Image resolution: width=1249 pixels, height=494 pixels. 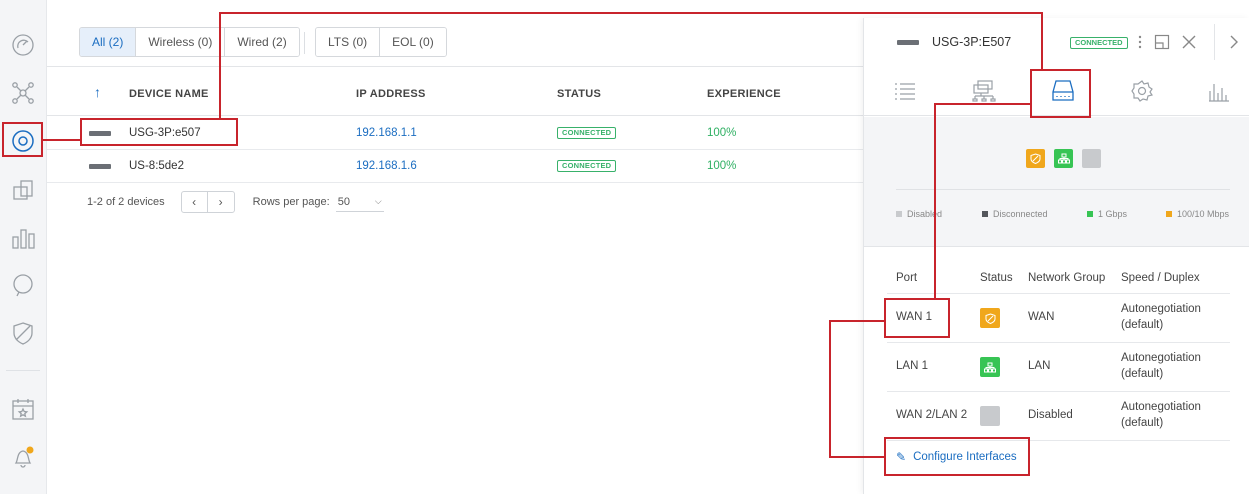 What do you see at coordinates (1142, 91) in the screenshot?
I see `settings-icon` at bounding box center [1142, 91].